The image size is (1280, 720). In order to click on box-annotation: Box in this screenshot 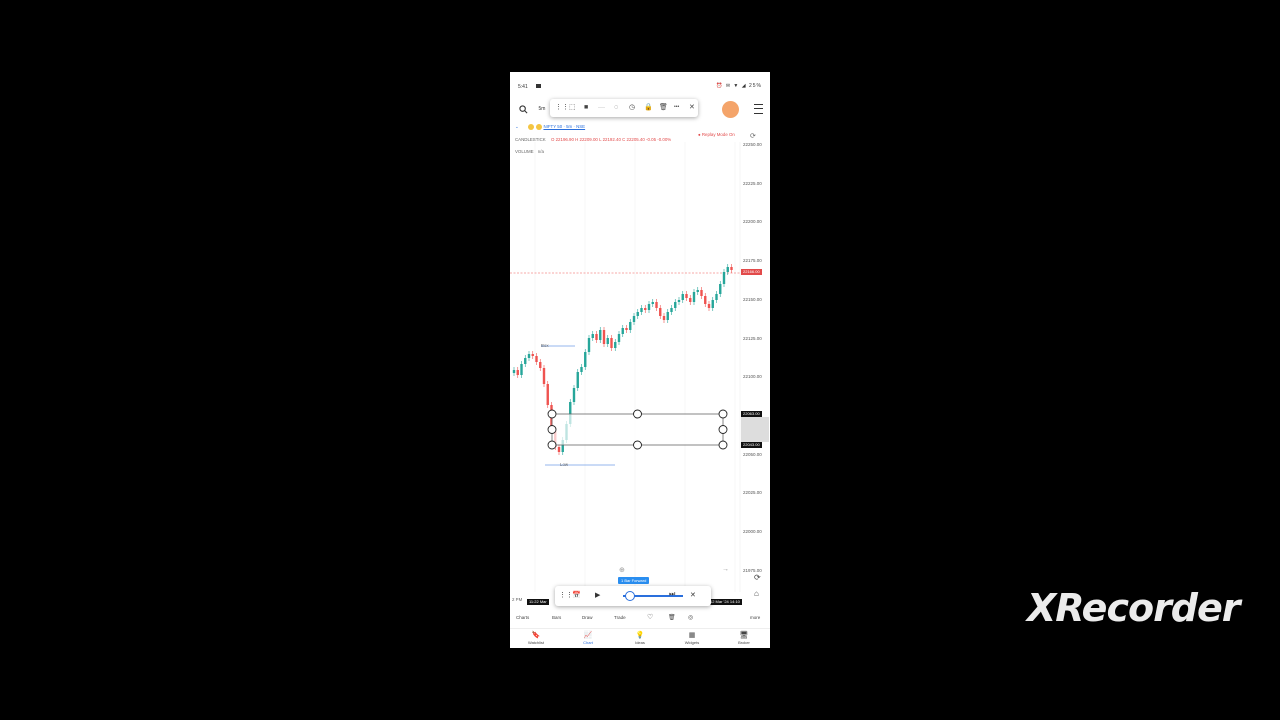, I will do `click(545, 345)`.